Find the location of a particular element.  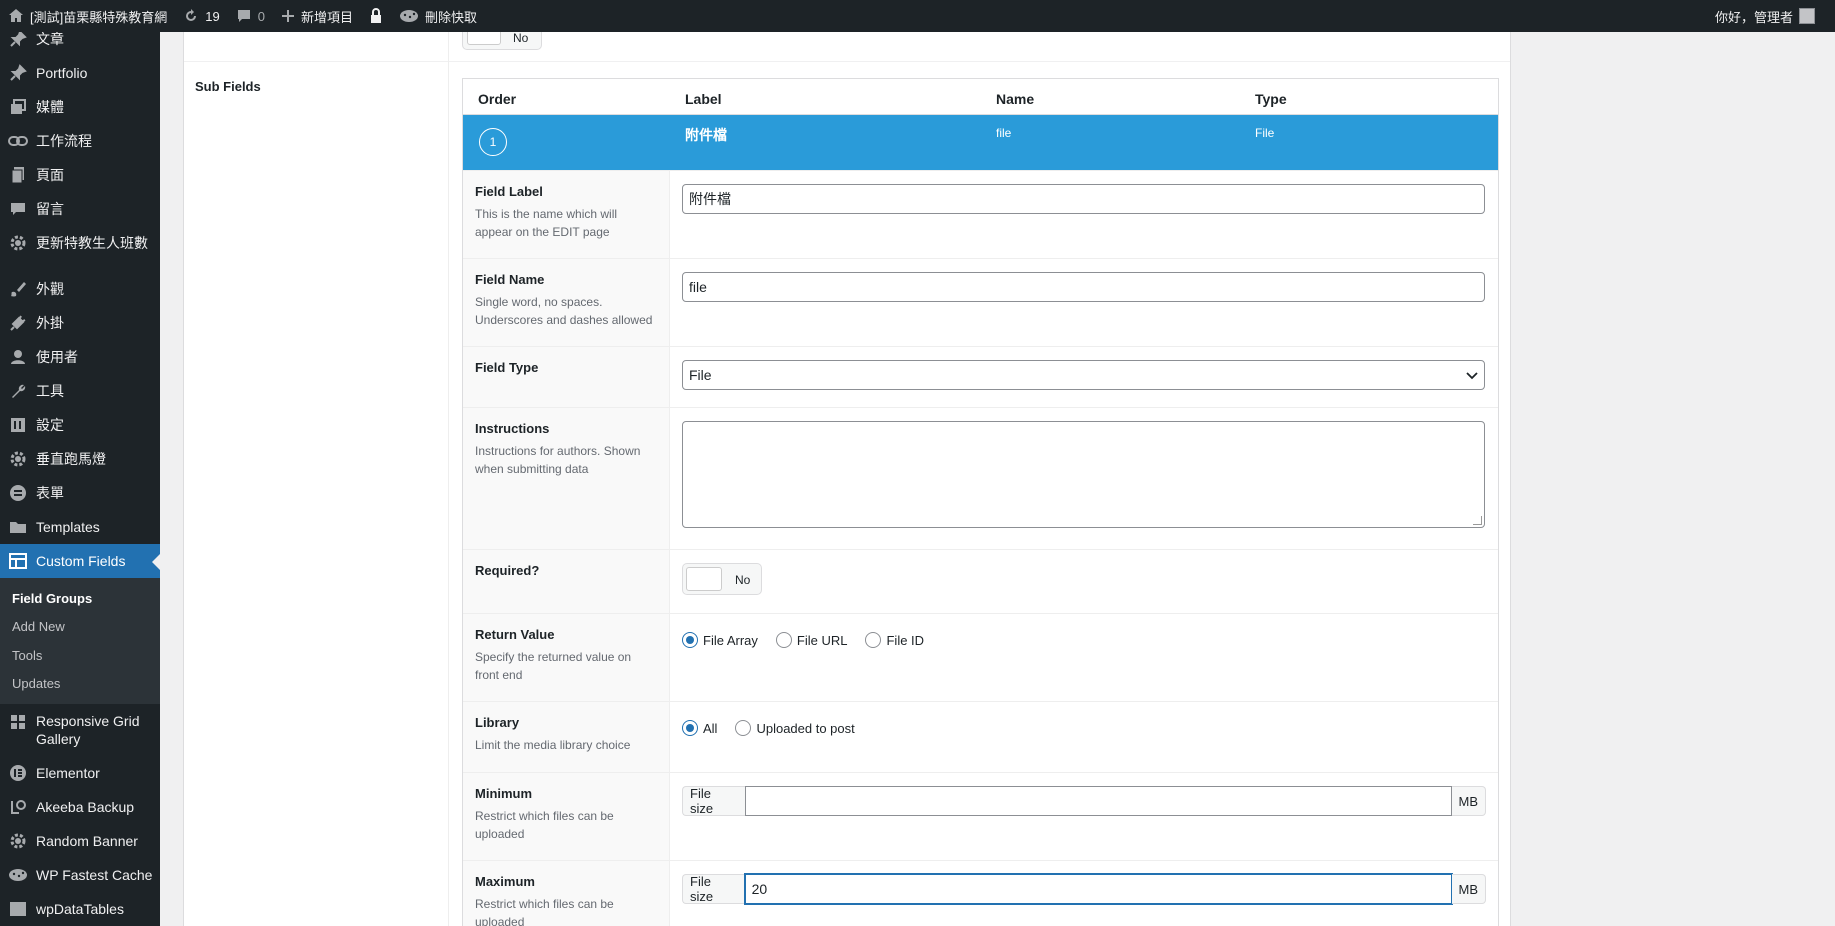

menu-akeeba-backup: Akeeba Backup is located at coordinates (80, 807).